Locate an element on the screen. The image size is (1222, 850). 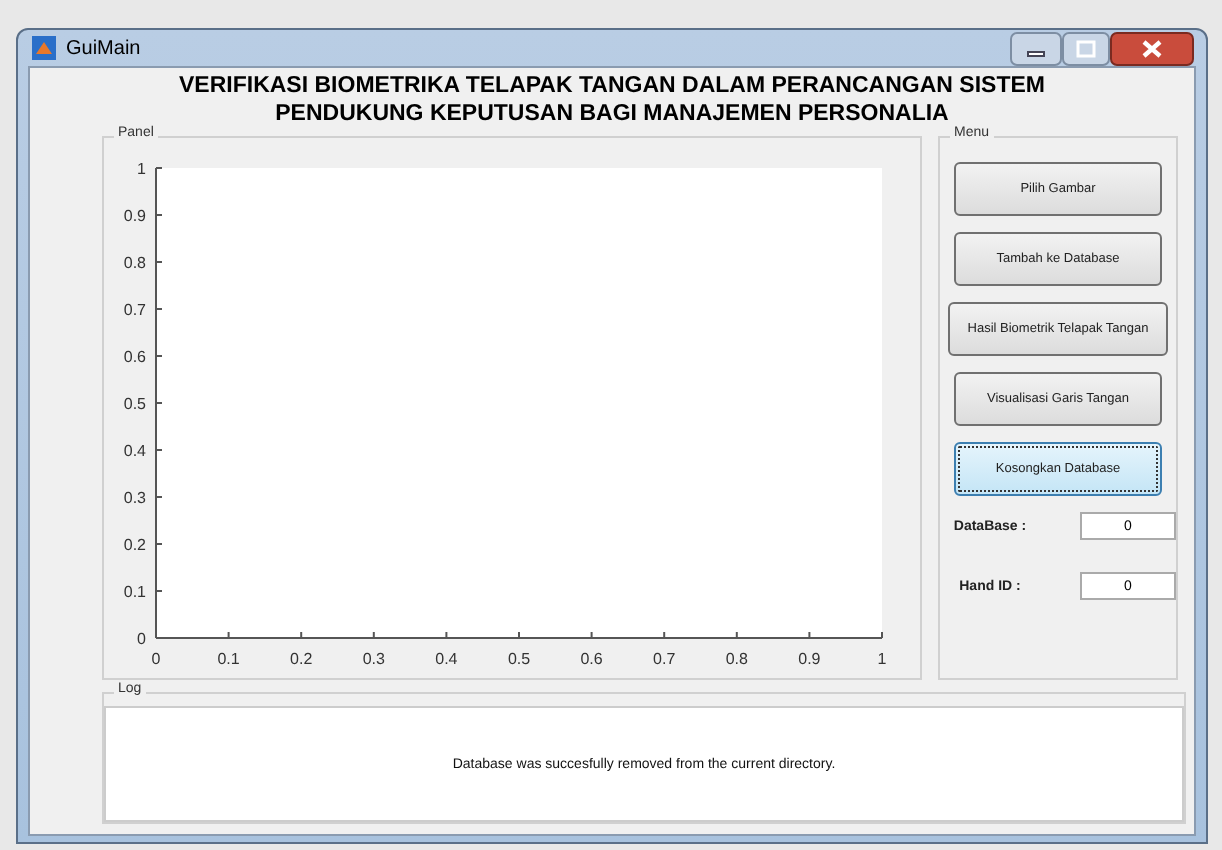
x-tick-label: 1 is located at coordinates (882, 659).